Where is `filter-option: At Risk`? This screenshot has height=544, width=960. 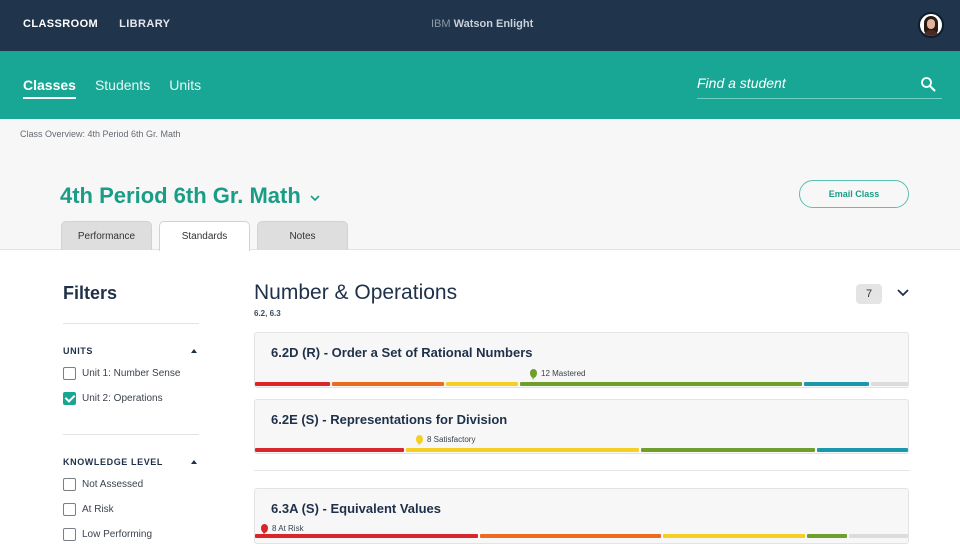 filter-option: At Risk is located at coordinates (131, 509).